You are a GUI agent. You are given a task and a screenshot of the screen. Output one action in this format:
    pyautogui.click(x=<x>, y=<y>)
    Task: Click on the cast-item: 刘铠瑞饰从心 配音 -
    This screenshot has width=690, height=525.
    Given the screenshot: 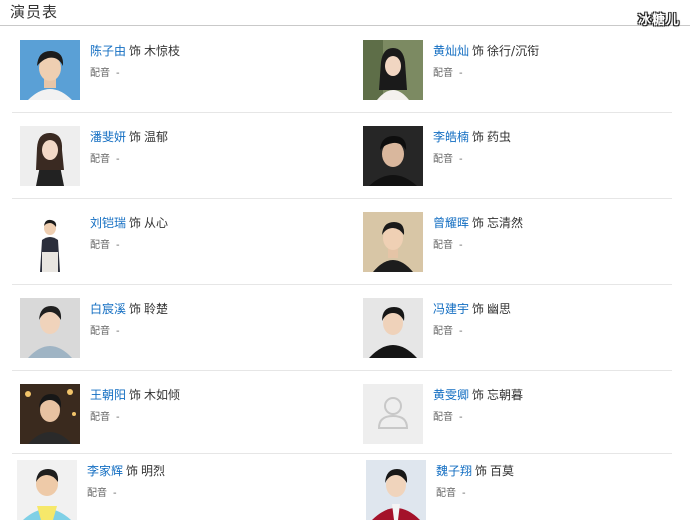 What is the action you would take?
    pyautogui.click(x=170, y=247)
    